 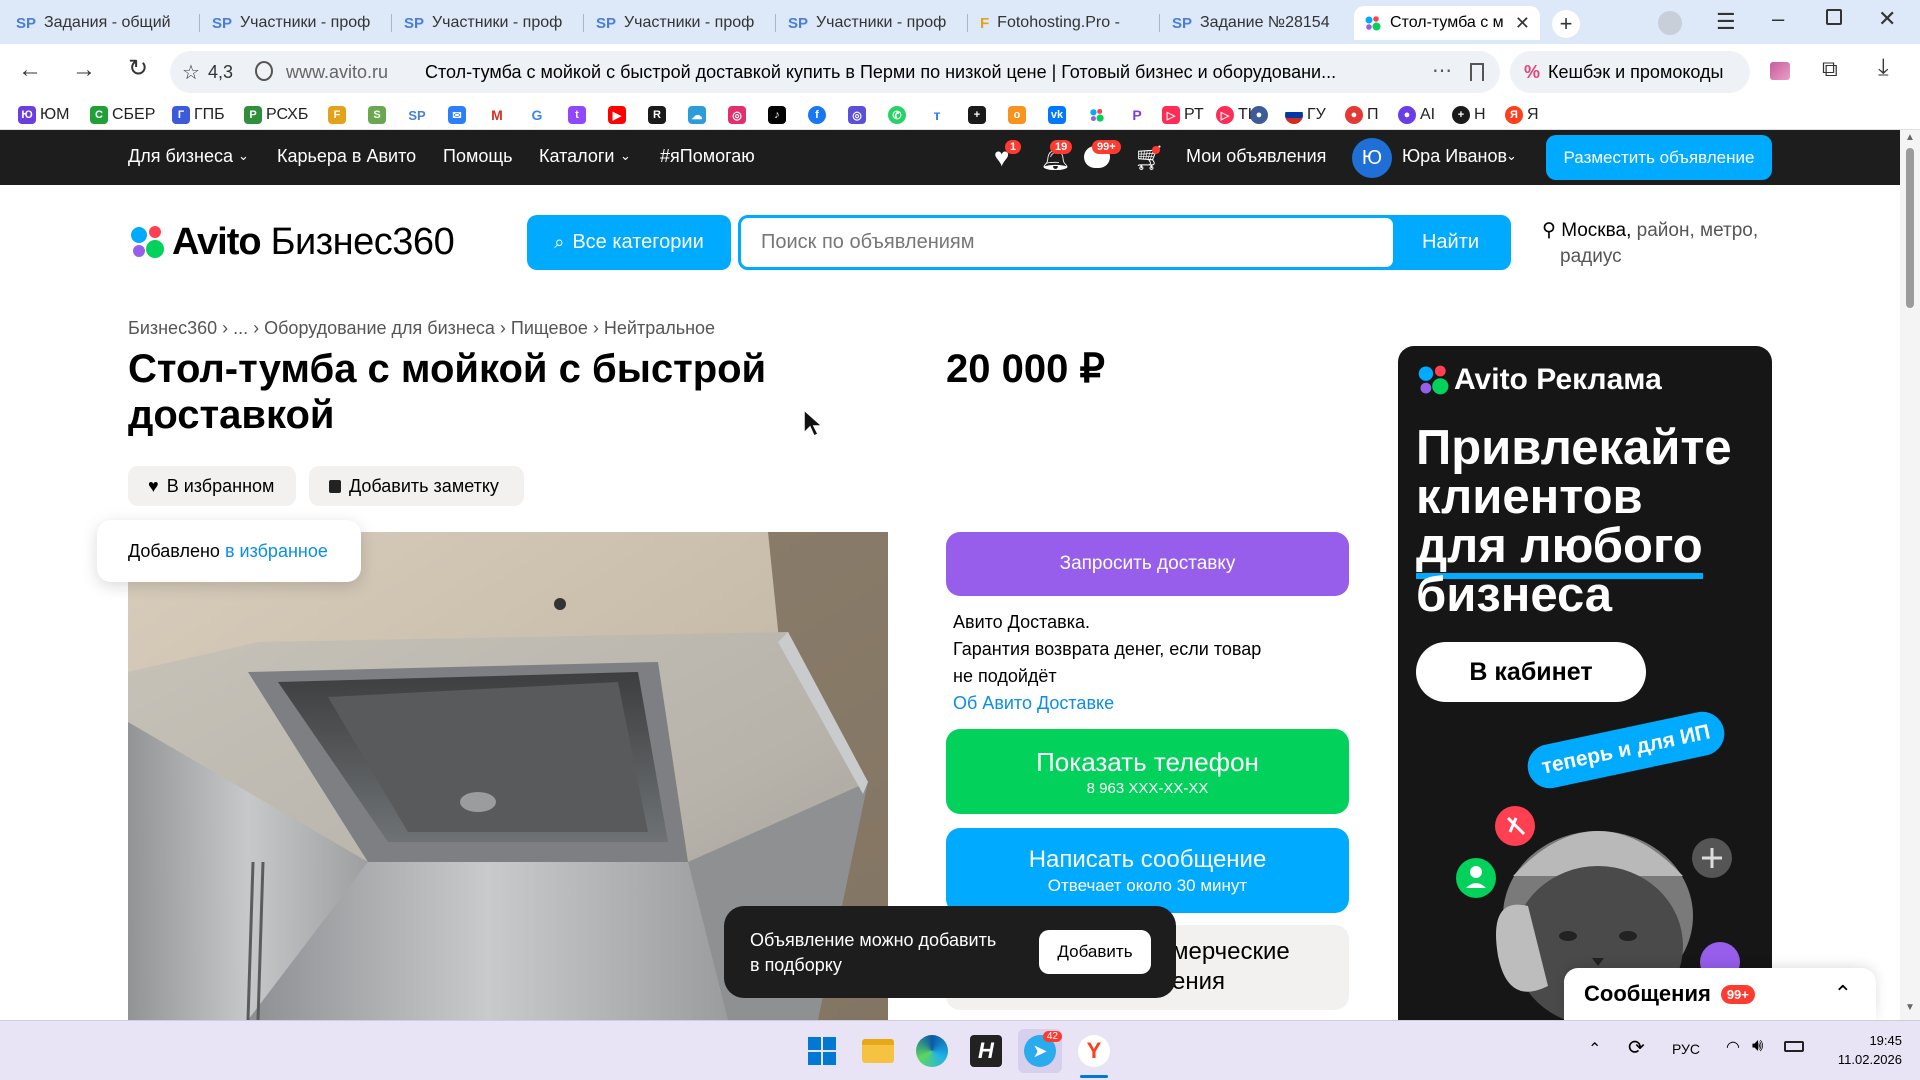 I want to click on maximize-icon, so click(x=1834, y=17).